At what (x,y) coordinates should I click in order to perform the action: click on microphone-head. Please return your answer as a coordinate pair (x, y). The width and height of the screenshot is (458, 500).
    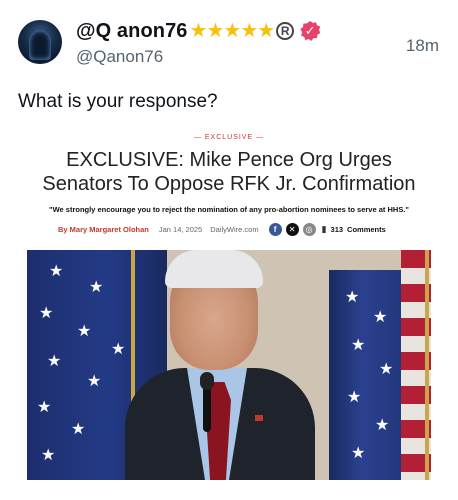
    Looking at the image, I should click on (207, 381).